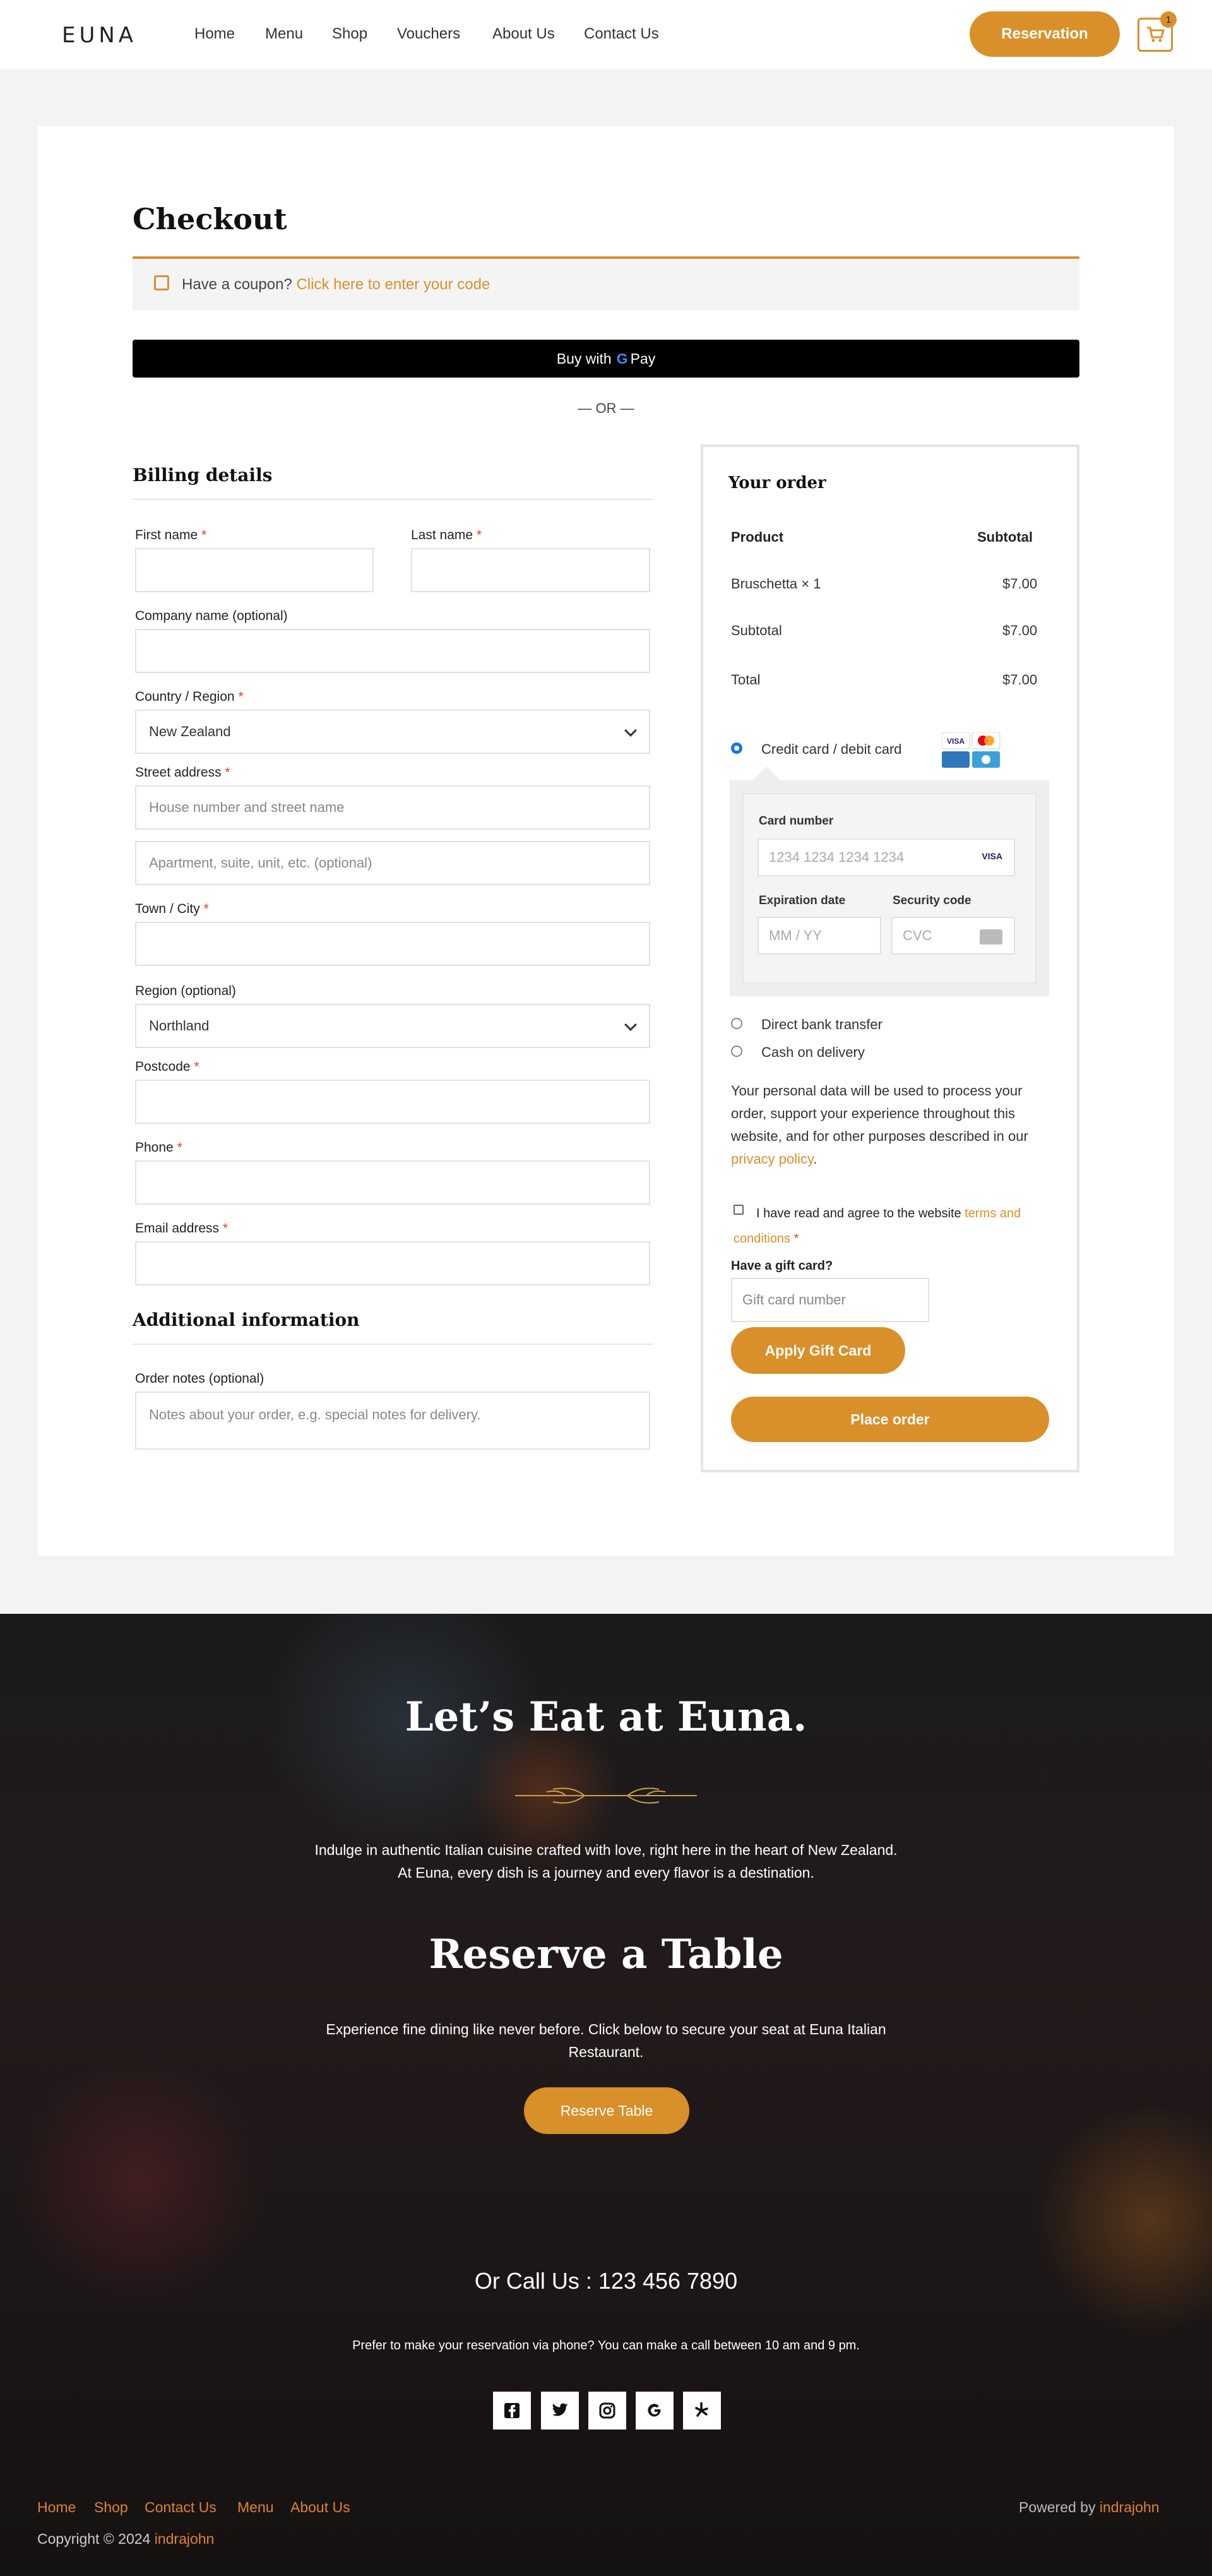  I want to click on footer-link-contact-us: Contact Us, so click(181, 2507).